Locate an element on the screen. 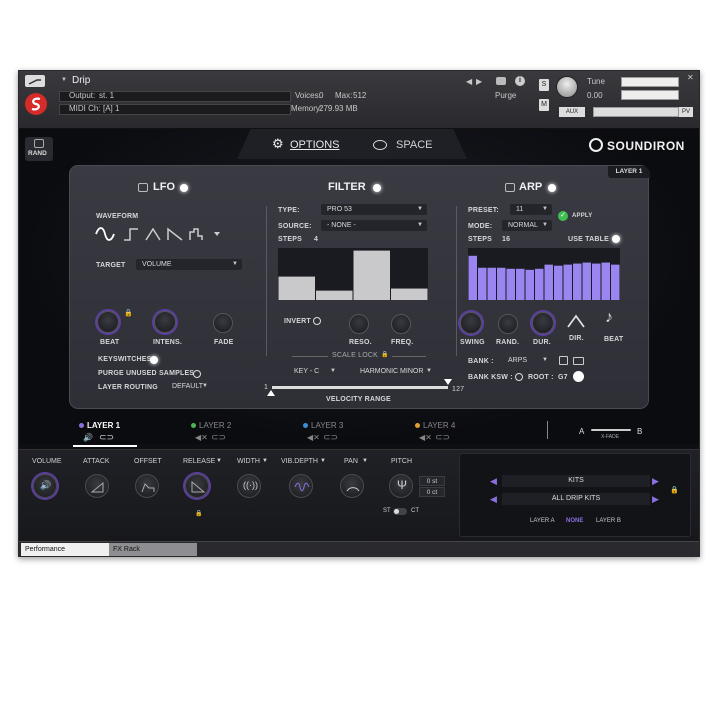 The image size is (720, 720). waveform-selector is located at coordinates (169, 234).